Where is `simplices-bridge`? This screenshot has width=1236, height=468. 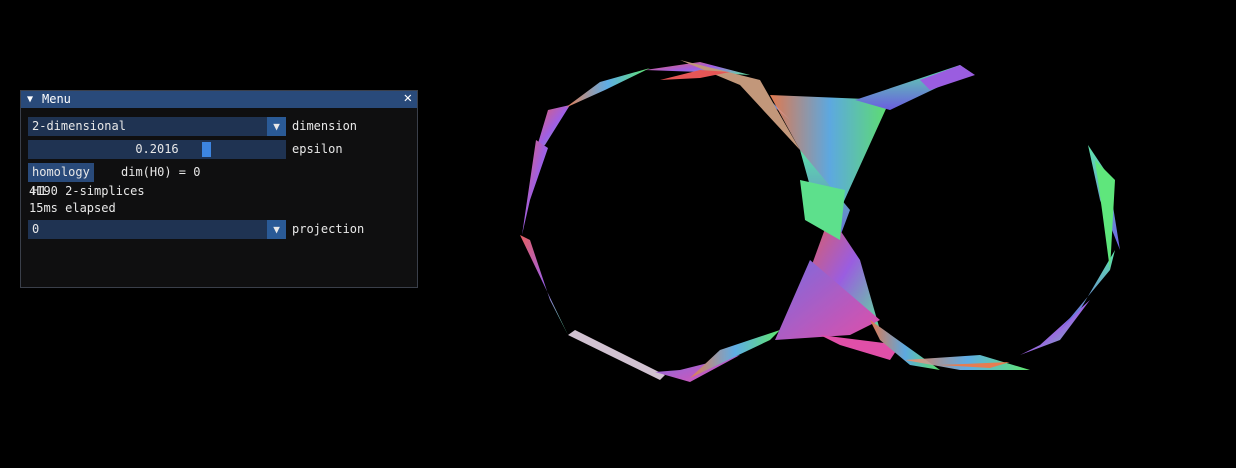 simplices-bridge is located at coordinates (872, 217).